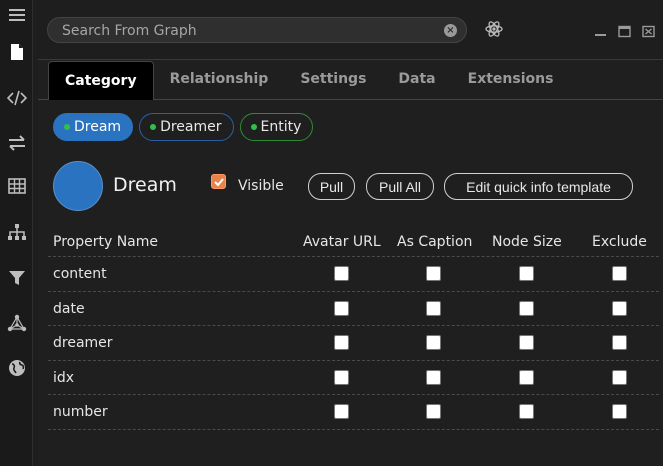  What do you see at coordinates (16, 97) in the screenshot?
I see `code-icon` at bounding box center [16, 97].